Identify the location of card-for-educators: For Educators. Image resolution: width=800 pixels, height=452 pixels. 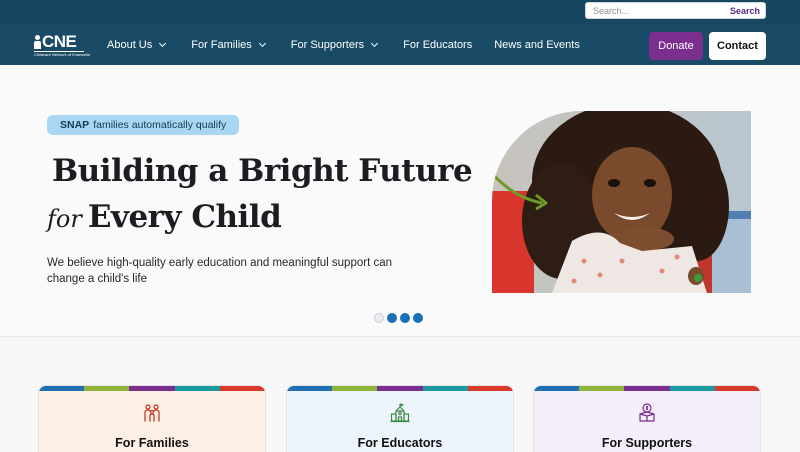
(400, 418).